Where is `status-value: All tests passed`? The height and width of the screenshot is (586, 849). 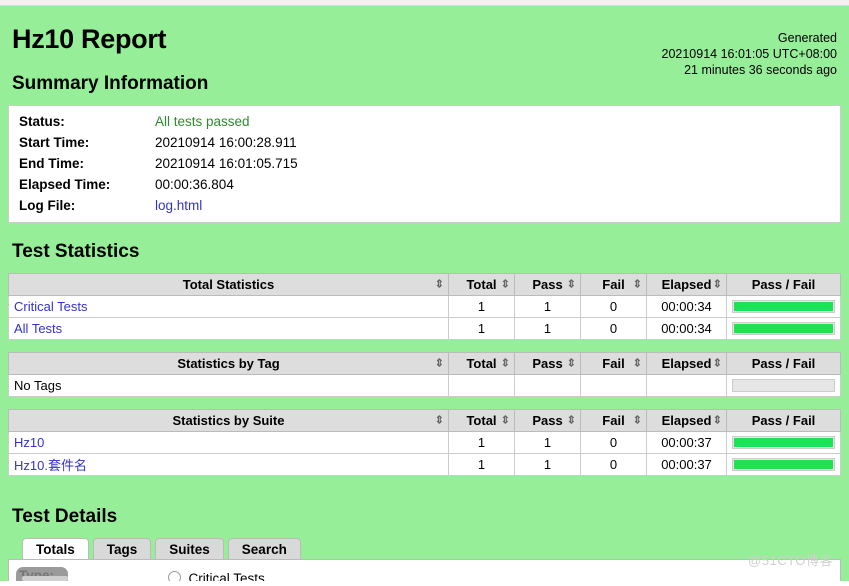
status-value: All tests passed is located at coordinates (202, 121).